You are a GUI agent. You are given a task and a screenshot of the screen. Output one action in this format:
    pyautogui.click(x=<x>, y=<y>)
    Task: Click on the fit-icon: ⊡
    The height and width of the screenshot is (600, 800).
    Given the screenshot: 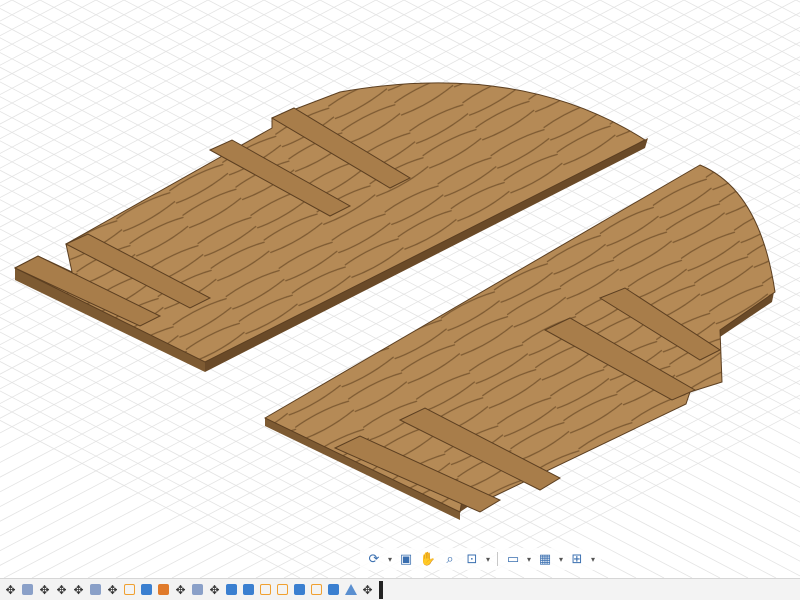 What is the action you would take?
    pyautogui.click(x=472, y=559)
    